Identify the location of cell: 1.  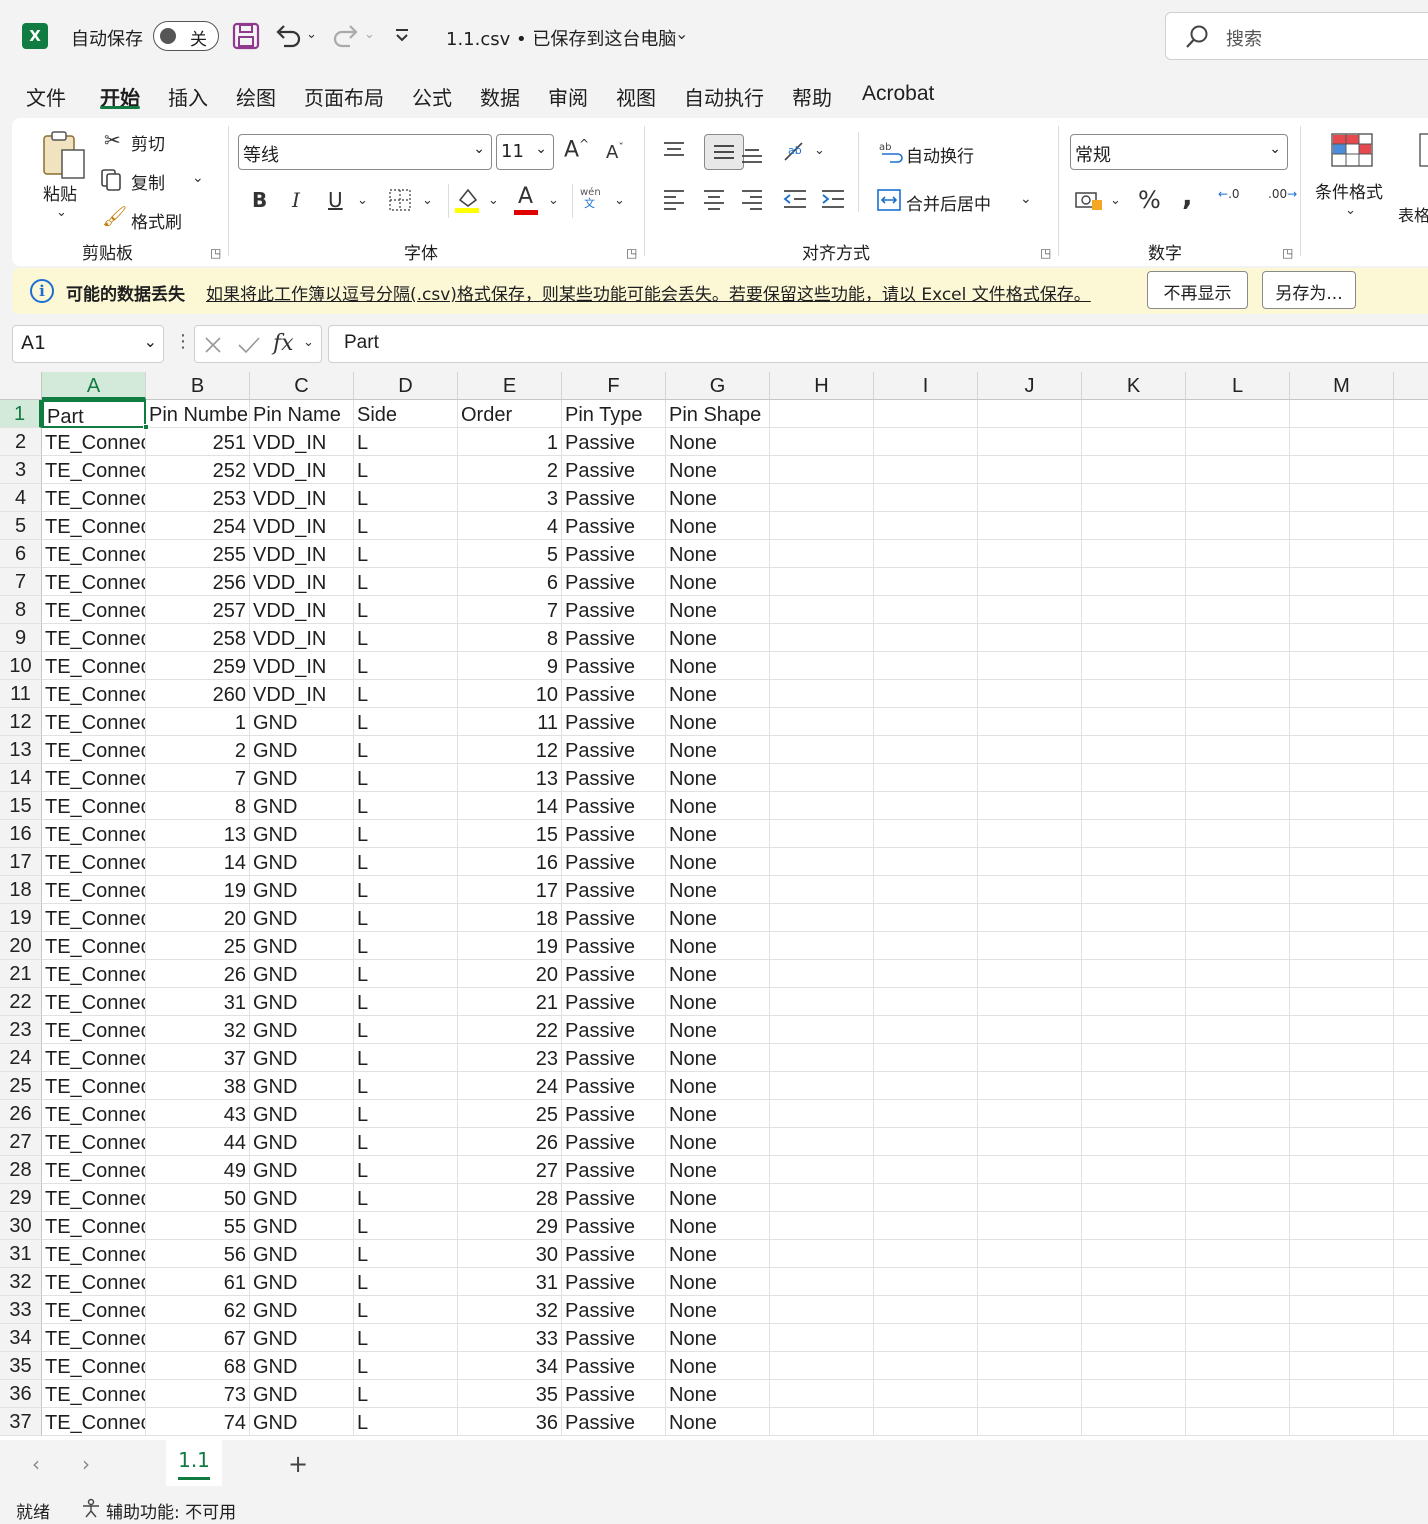
(510, 442).